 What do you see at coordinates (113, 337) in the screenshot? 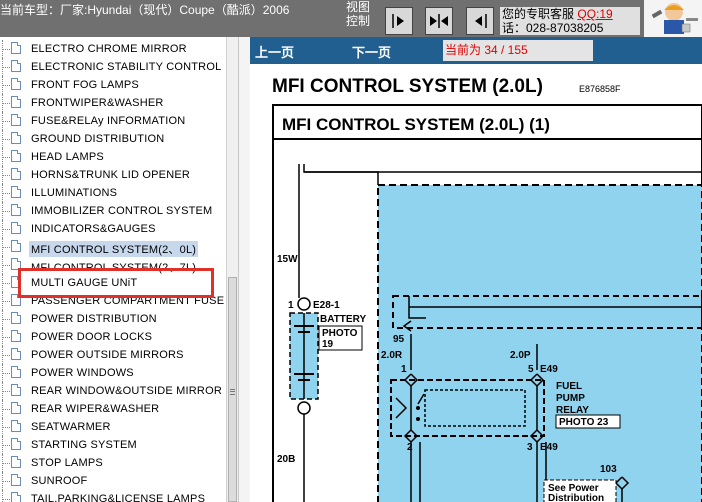
I see `tree-item: POWER DOOR LOCKS` at bounding box center [113, 337].